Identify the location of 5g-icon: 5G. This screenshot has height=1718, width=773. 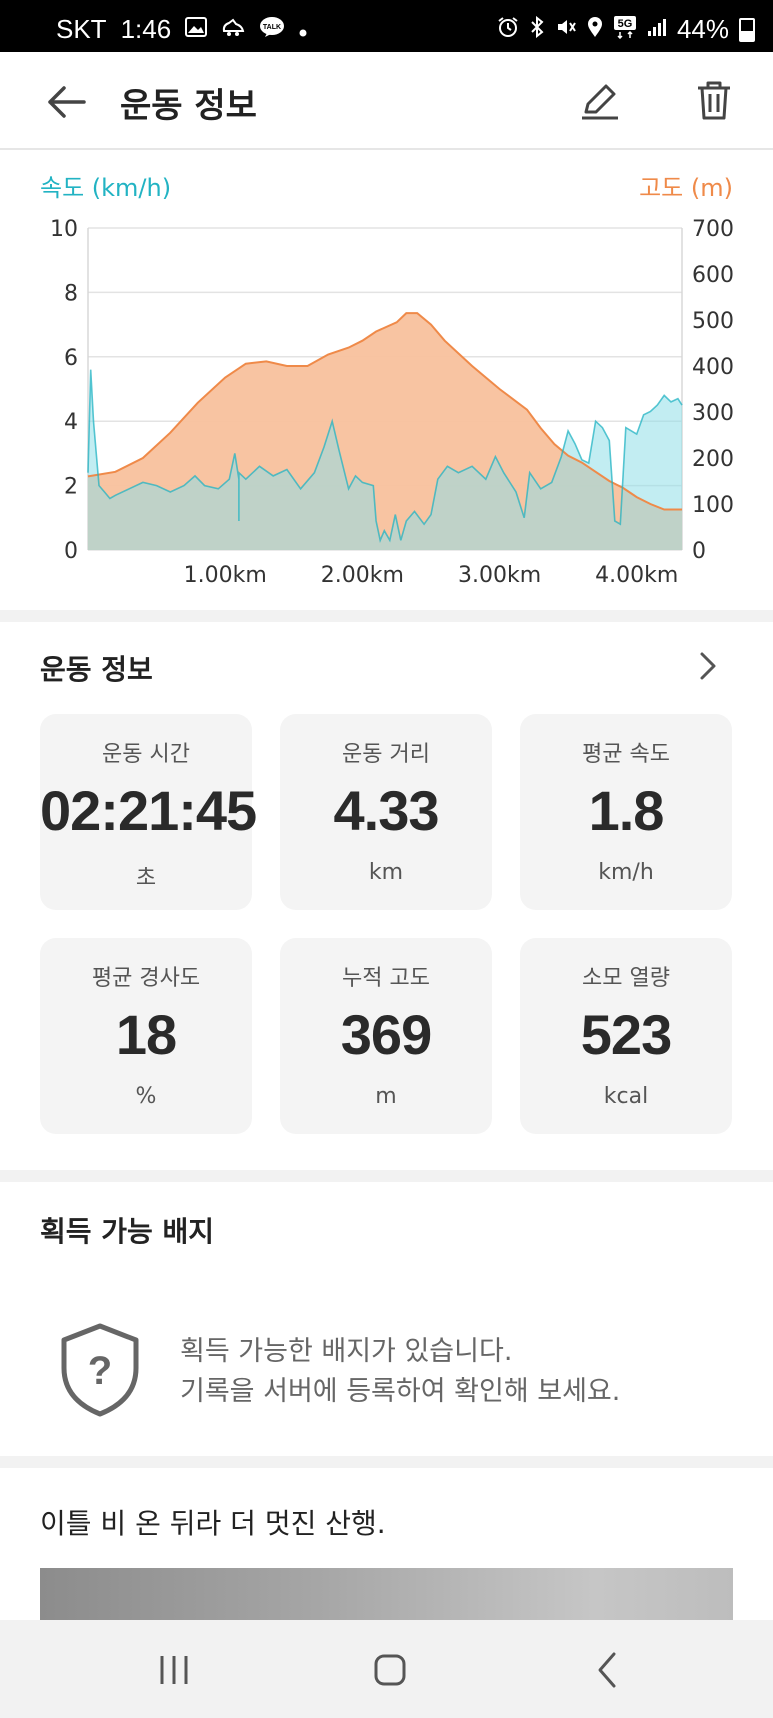
(625, 30).